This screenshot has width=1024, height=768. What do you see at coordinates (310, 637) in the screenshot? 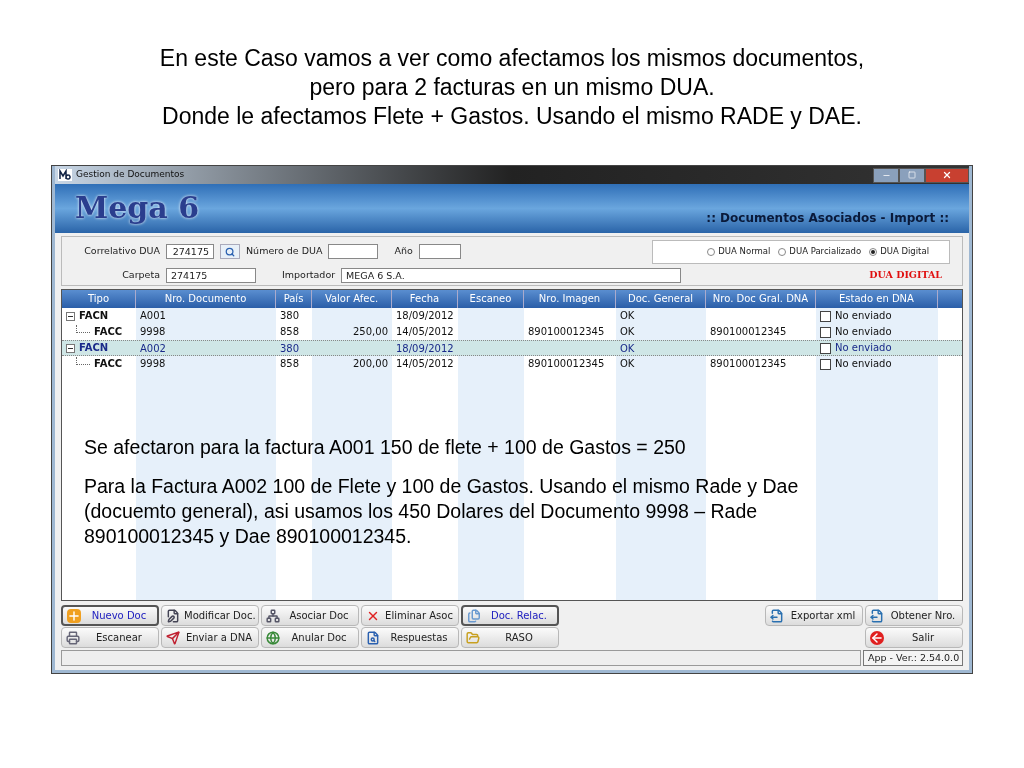
I see `toolbar-button: Anular Doc` at bounding box center [310, 637].